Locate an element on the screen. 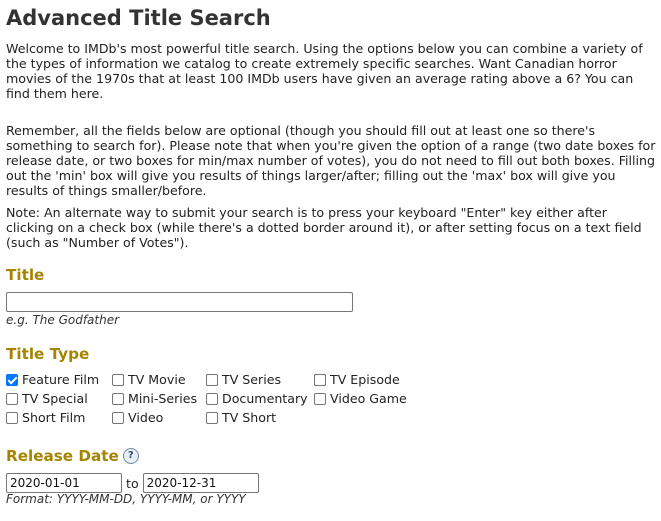 Image resolution: width=661 pixels, height=521 pixels. title-type-tv-episode: TV Episode is located at coordinates (357, 380).